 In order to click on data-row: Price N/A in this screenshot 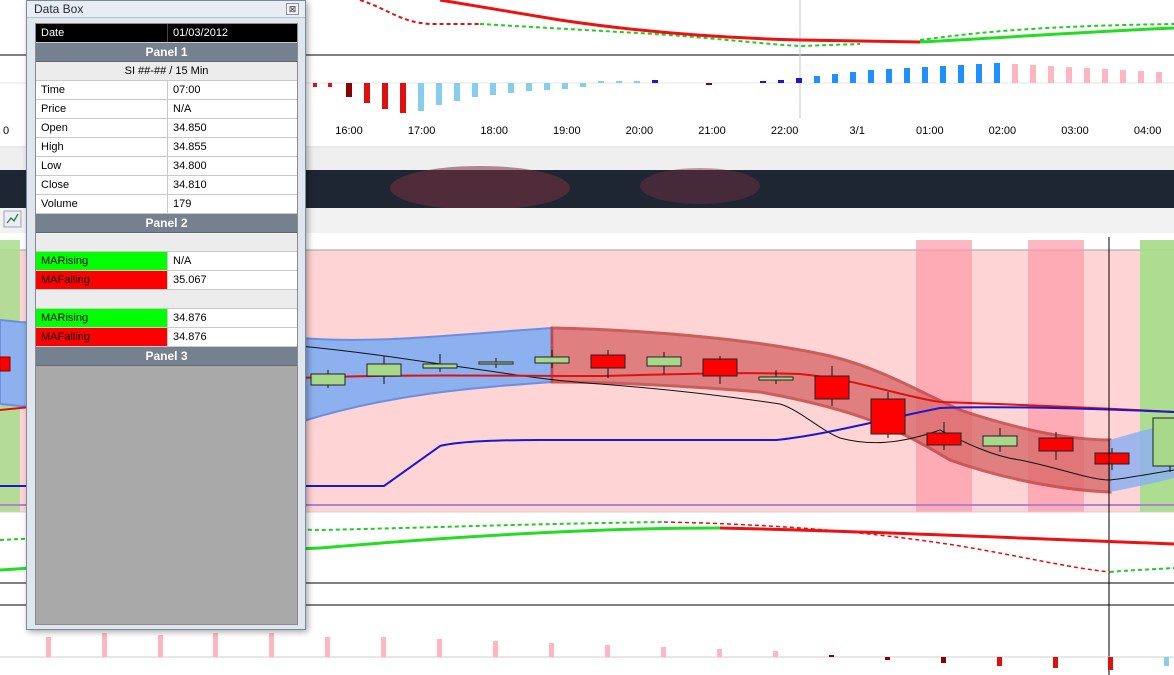, I will do `click(166, 109)`.